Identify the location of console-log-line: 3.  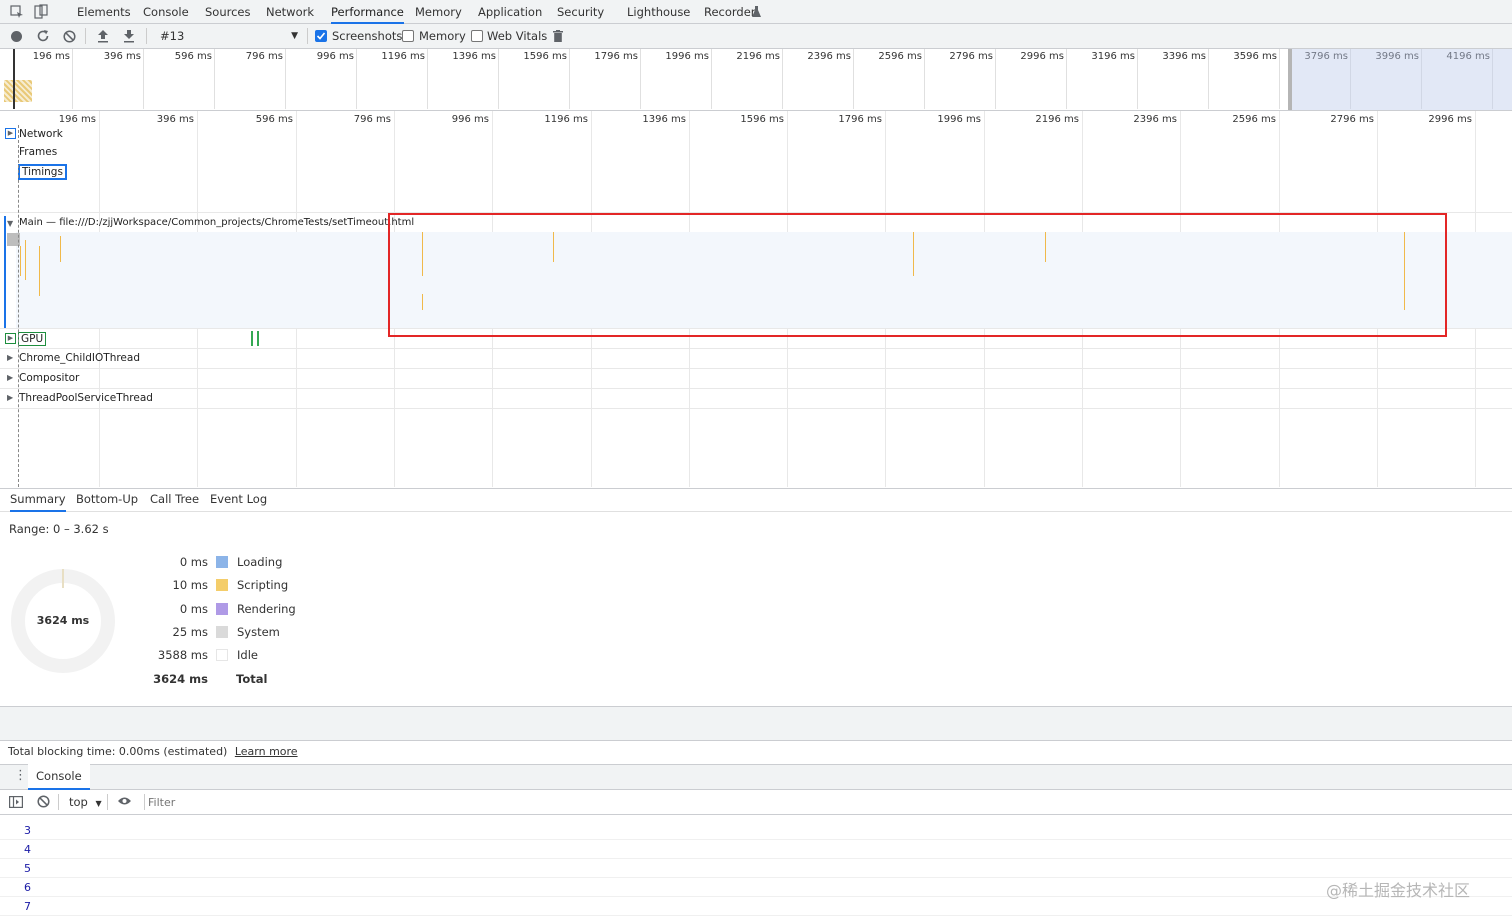
(756, 830).